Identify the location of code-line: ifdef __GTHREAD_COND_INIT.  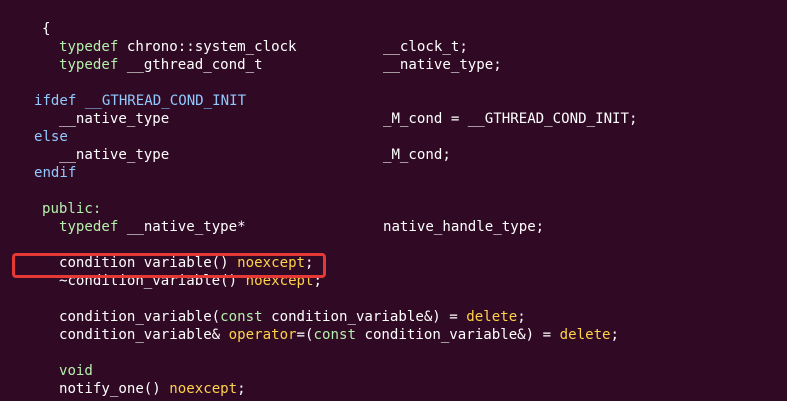
(123, 91).